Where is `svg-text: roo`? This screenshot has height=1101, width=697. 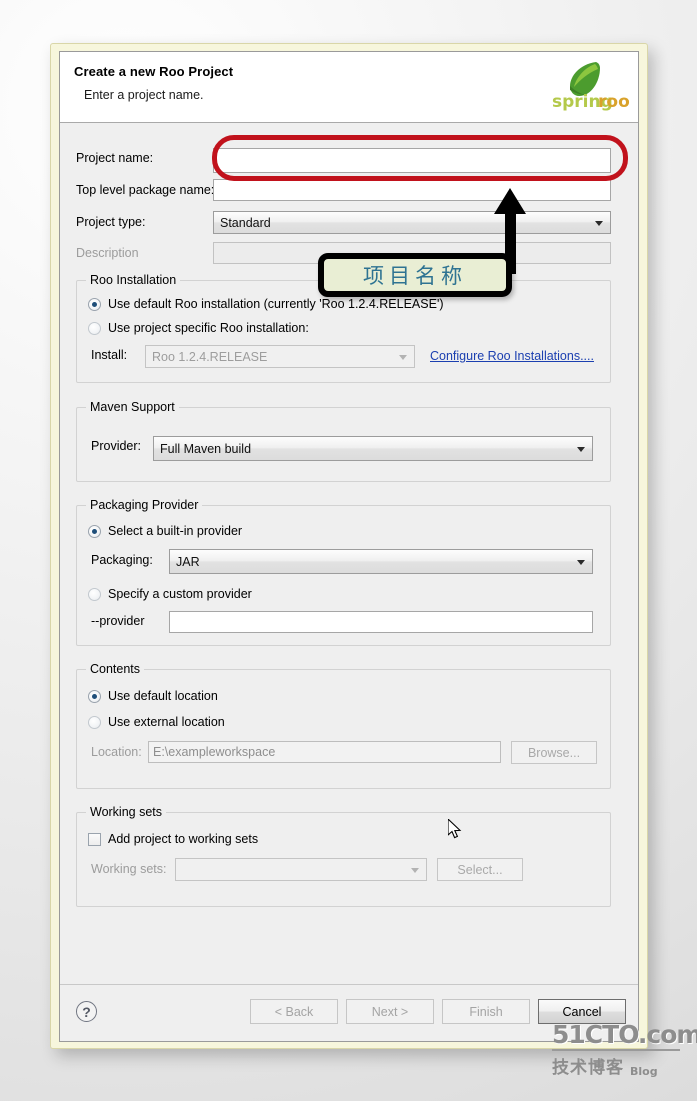
svg-text: roo is located at coordinates (614, 102).